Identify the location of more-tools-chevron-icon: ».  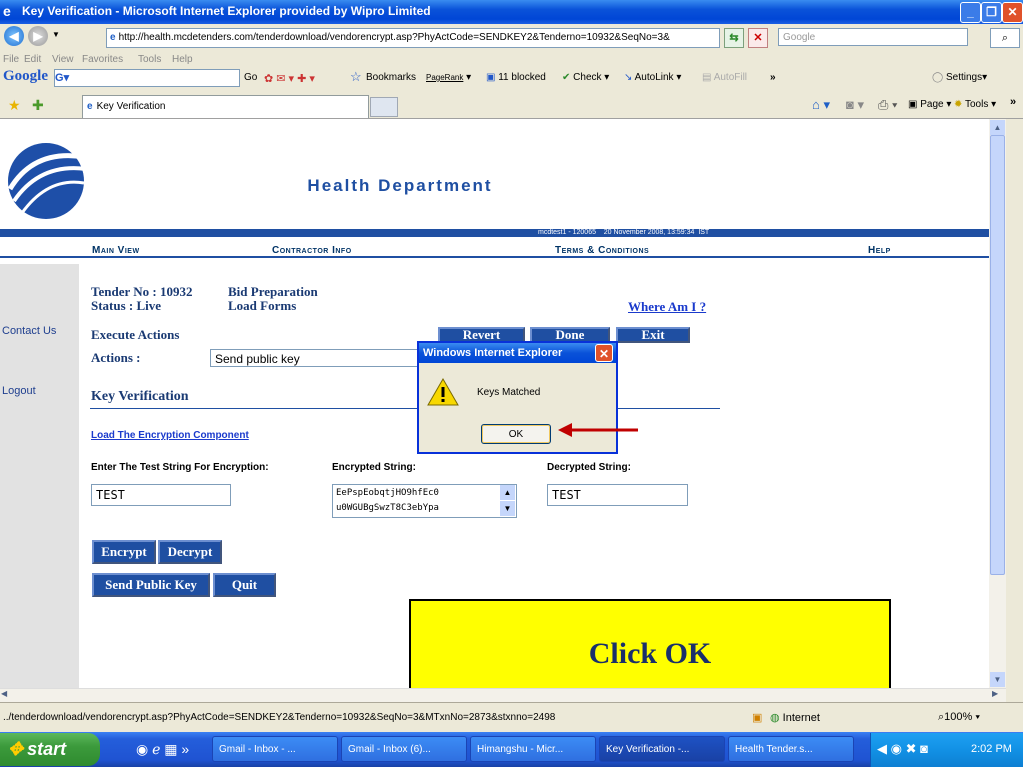
(1013, 102).